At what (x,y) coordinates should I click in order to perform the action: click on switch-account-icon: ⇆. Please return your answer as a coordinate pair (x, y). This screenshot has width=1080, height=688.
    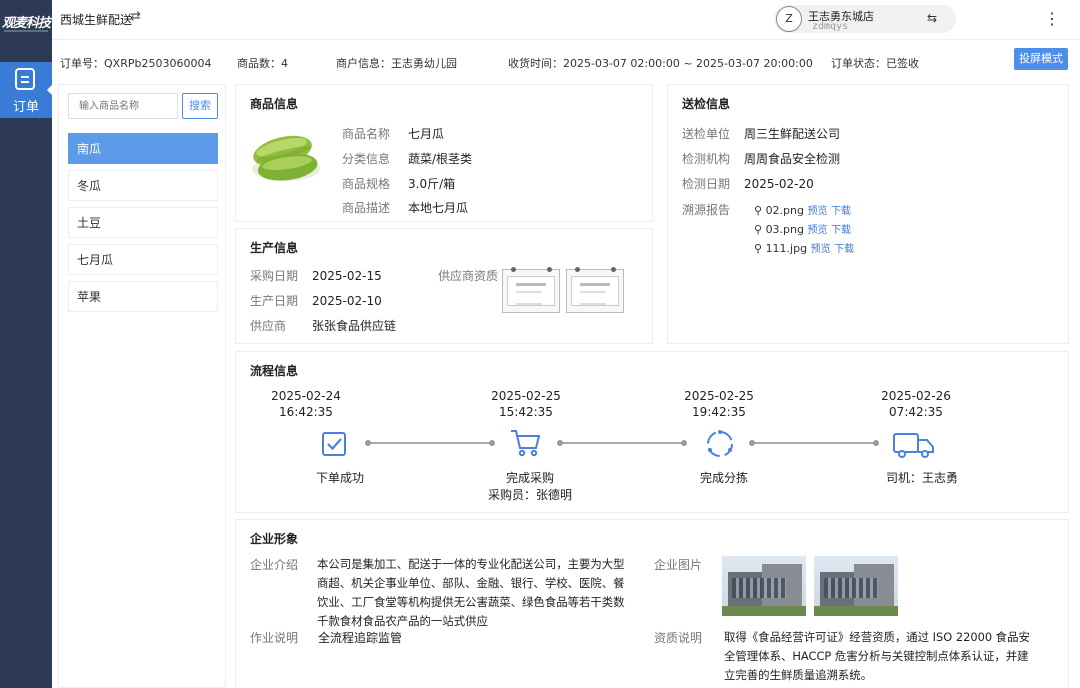
    Looking at the image, I should click on (932, 18).